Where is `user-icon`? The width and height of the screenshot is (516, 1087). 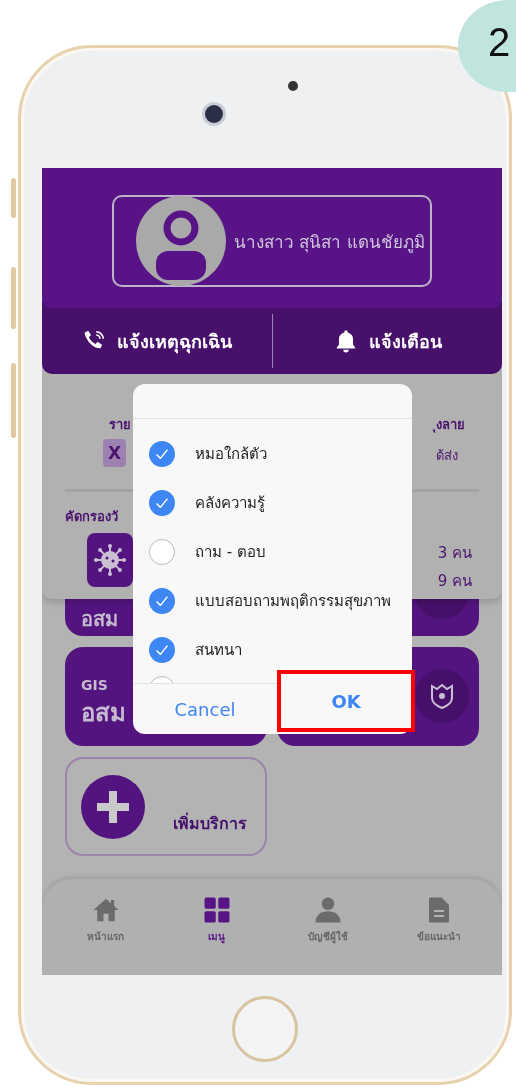 user-icon is located at coordinates (327, 910).